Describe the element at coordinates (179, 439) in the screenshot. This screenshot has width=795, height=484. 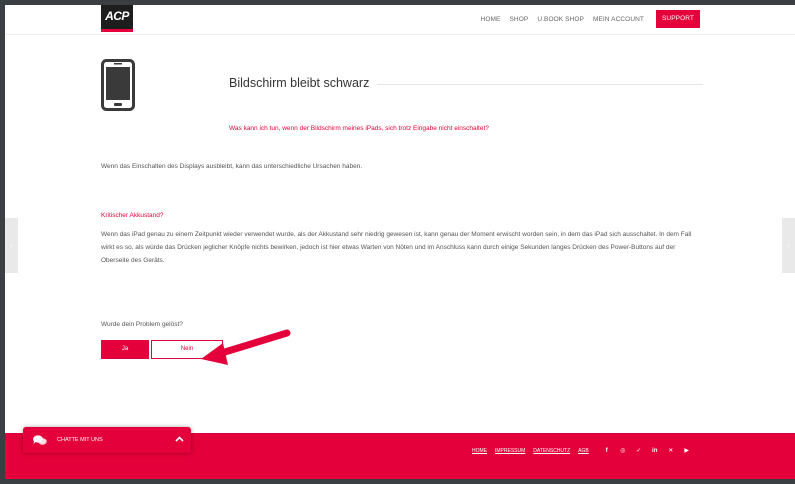
I see `chevron-up-icon` at that location.